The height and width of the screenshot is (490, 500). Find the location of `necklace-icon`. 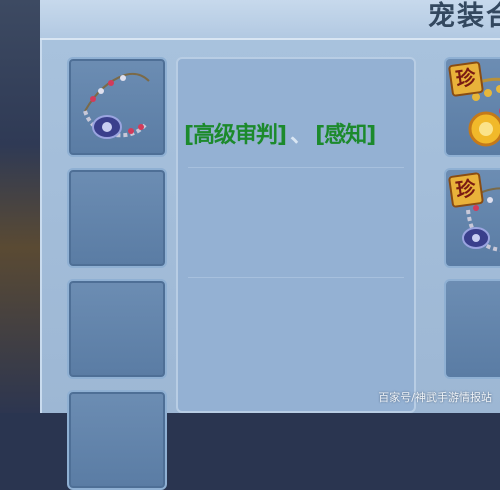

necklace-icon is located at coordinates (116, 105).